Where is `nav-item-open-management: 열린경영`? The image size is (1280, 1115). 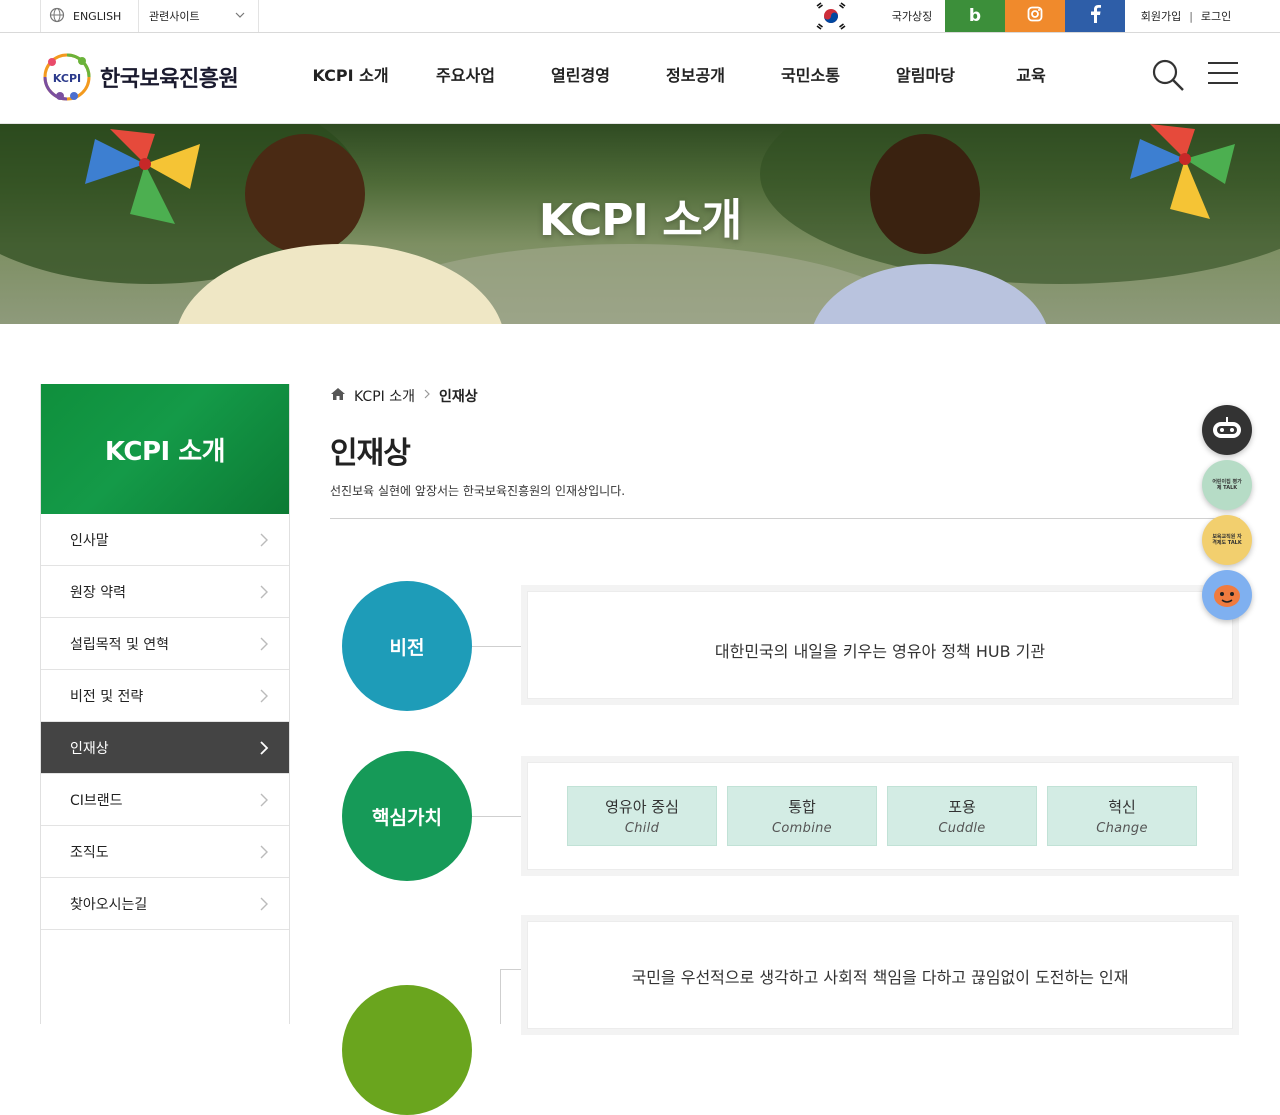 nav-item-open-management: 열린경영 is located at coordinates (580, 78).